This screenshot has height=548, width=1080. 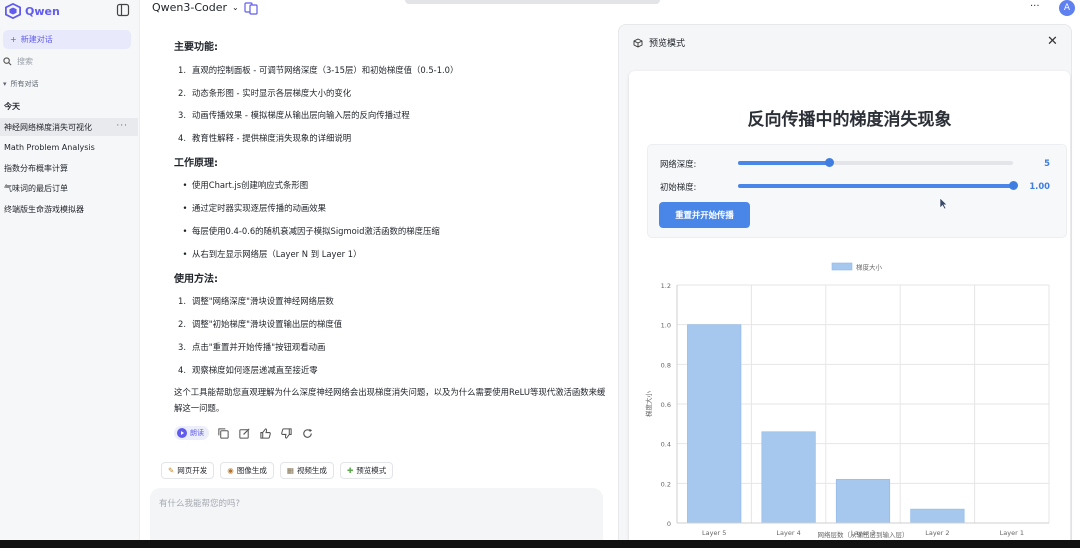 What do you see at coordinates (200, 504) in the screenshot?
I see `chat-input-placeholder: 有什么我能帮您的吗?` at bounding box center [200, 504].